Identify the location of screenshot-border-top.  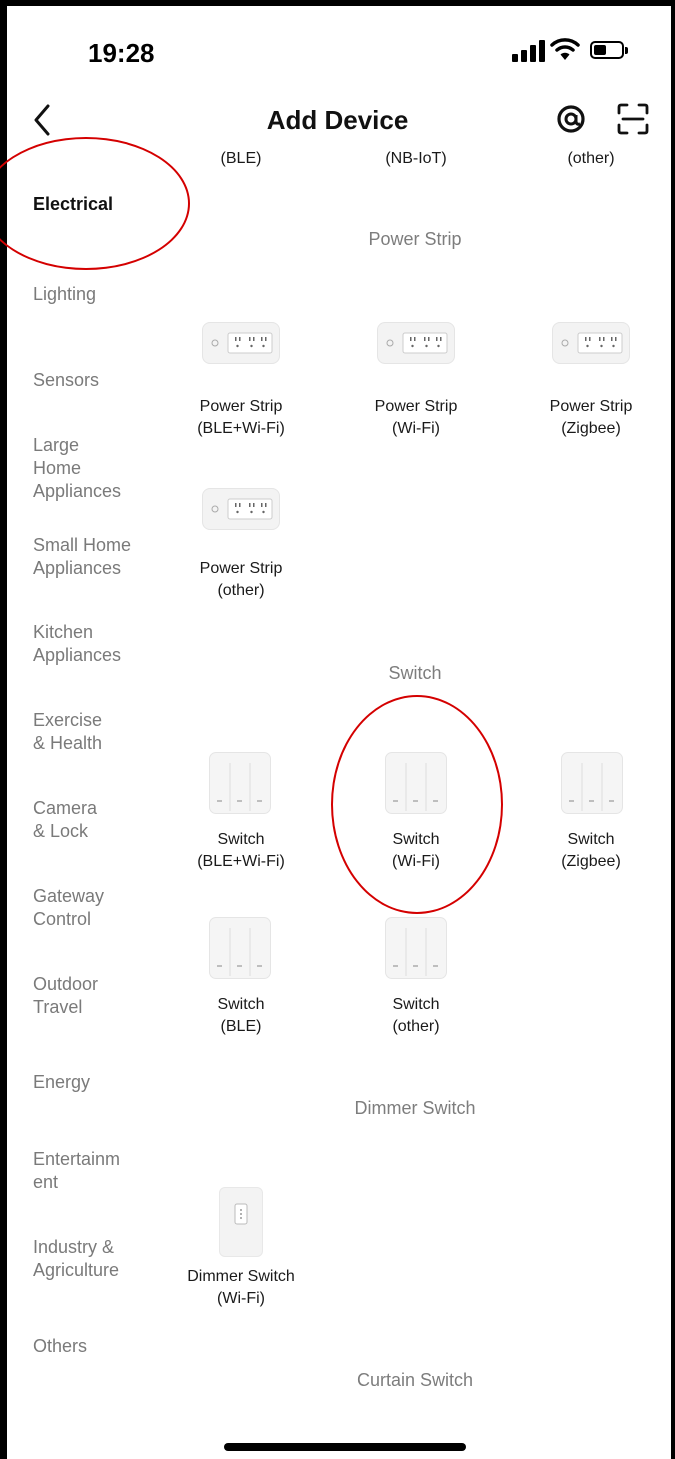
(337, 3).